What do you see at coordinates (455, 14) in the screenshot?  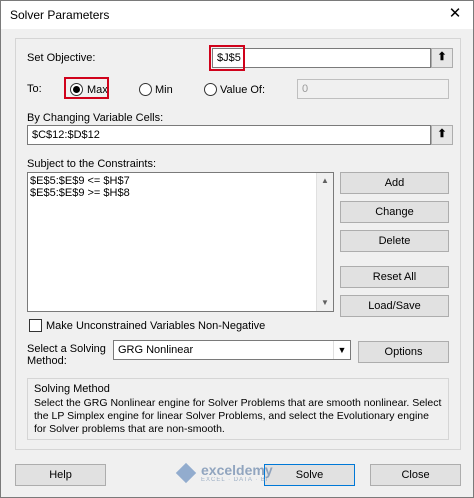 I see `close-icon: ✕` at bounding box center [455, 14].